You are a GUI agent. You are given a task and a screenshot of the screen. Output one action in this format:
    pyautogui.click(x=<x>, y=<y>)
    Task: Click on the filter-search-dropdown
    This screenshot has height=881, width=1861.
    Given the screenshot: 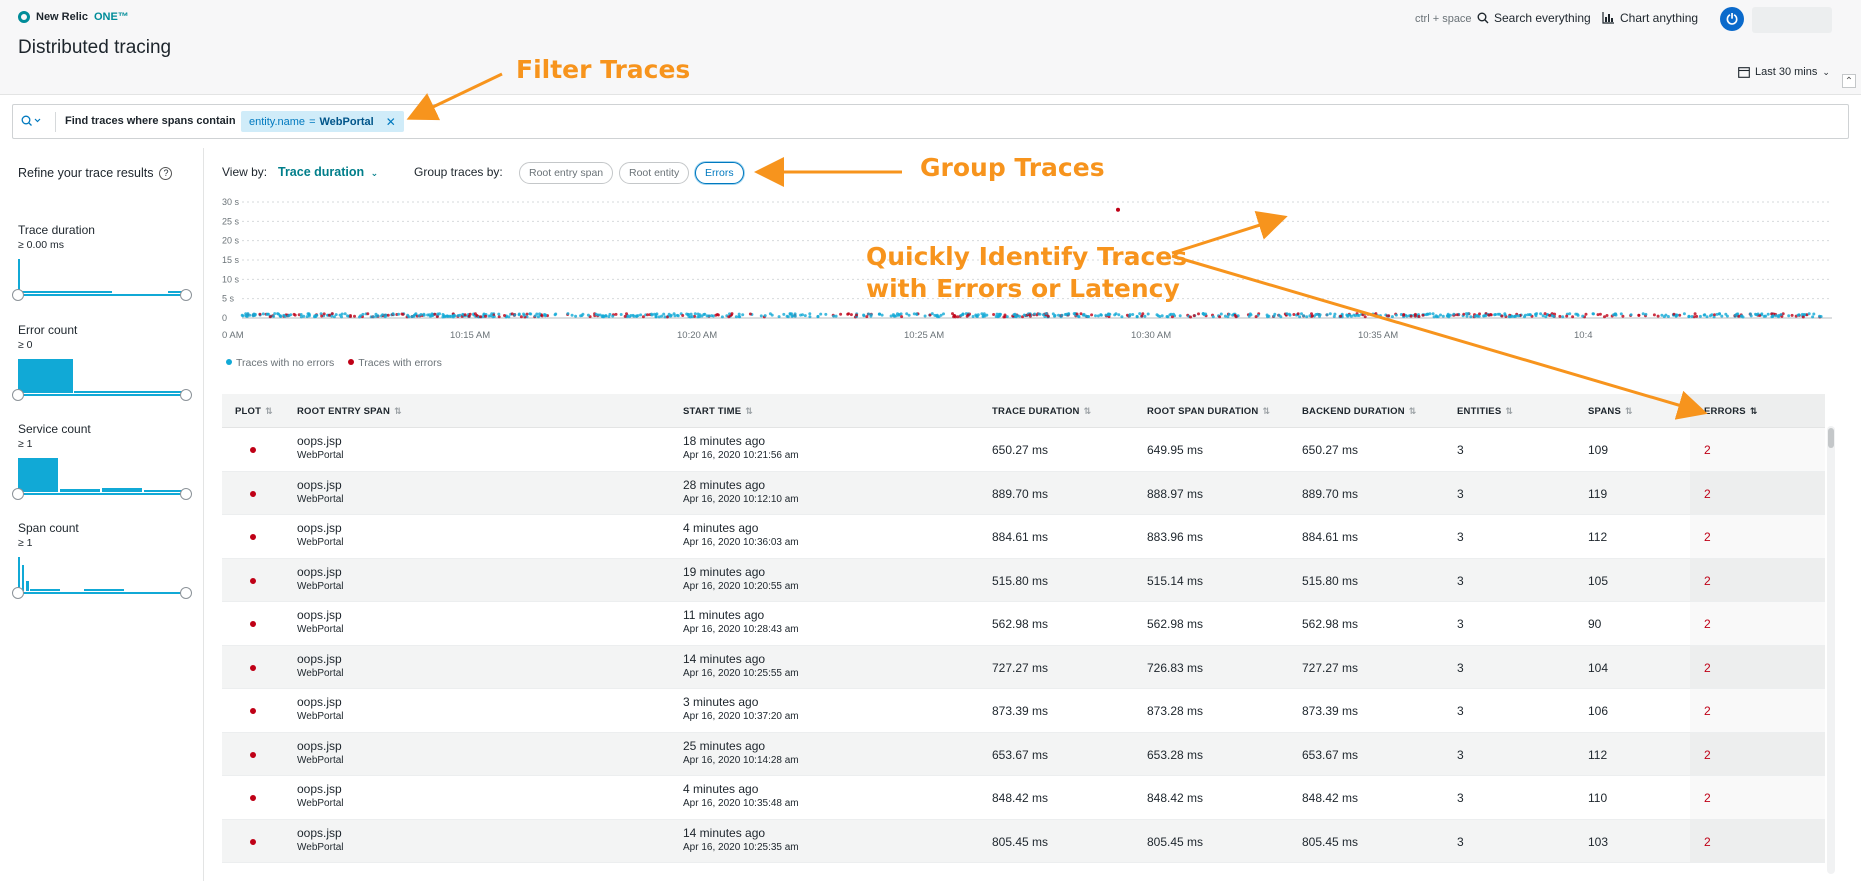 What is the action you would take?
    pyautogui.click(x=32, y=122)
    